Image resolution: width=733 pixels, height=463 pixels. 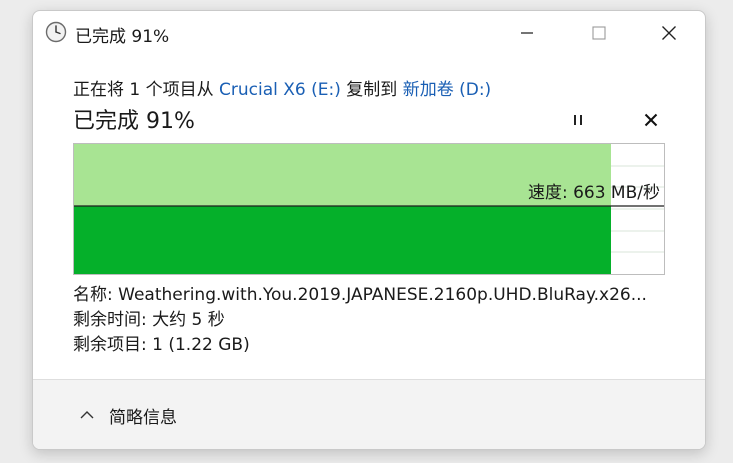 What do you see at coordinates (146, 90) in the screenshot?
I see `copy-prefix: 正在将 1 个项目从` at bounding box center [146, 90].